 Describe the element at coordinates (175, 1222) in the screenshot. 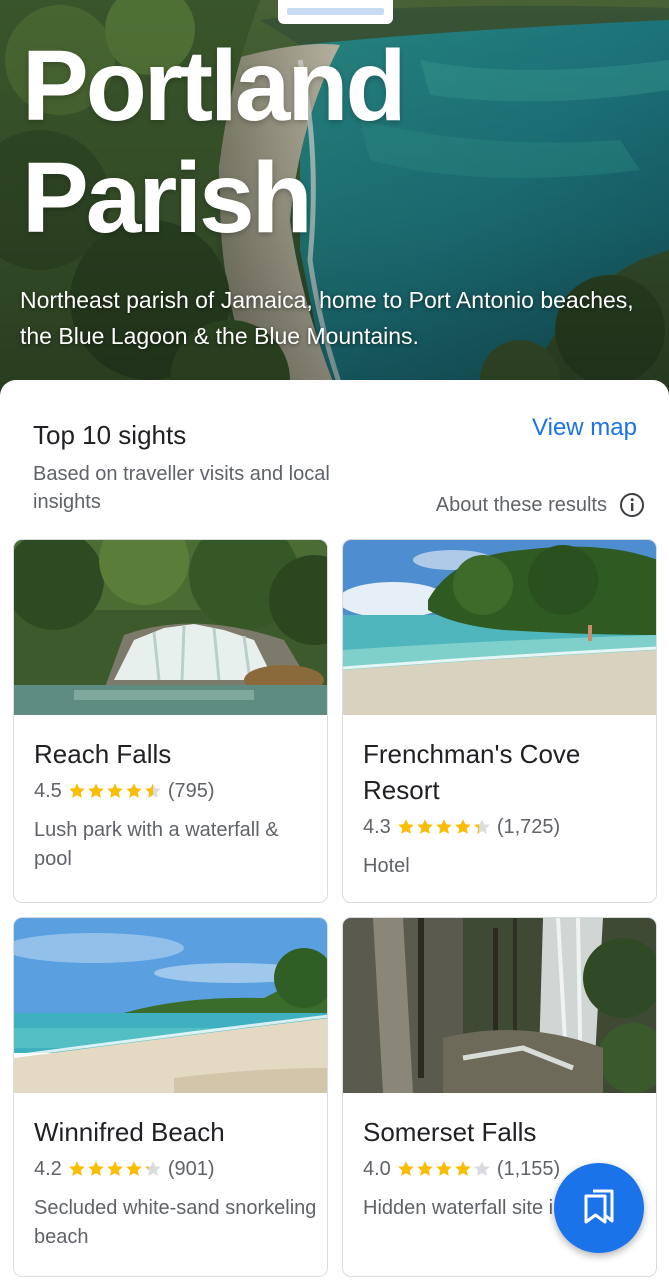

I see `sight-description: Secluded white-sand snorkeling beach` at that location.